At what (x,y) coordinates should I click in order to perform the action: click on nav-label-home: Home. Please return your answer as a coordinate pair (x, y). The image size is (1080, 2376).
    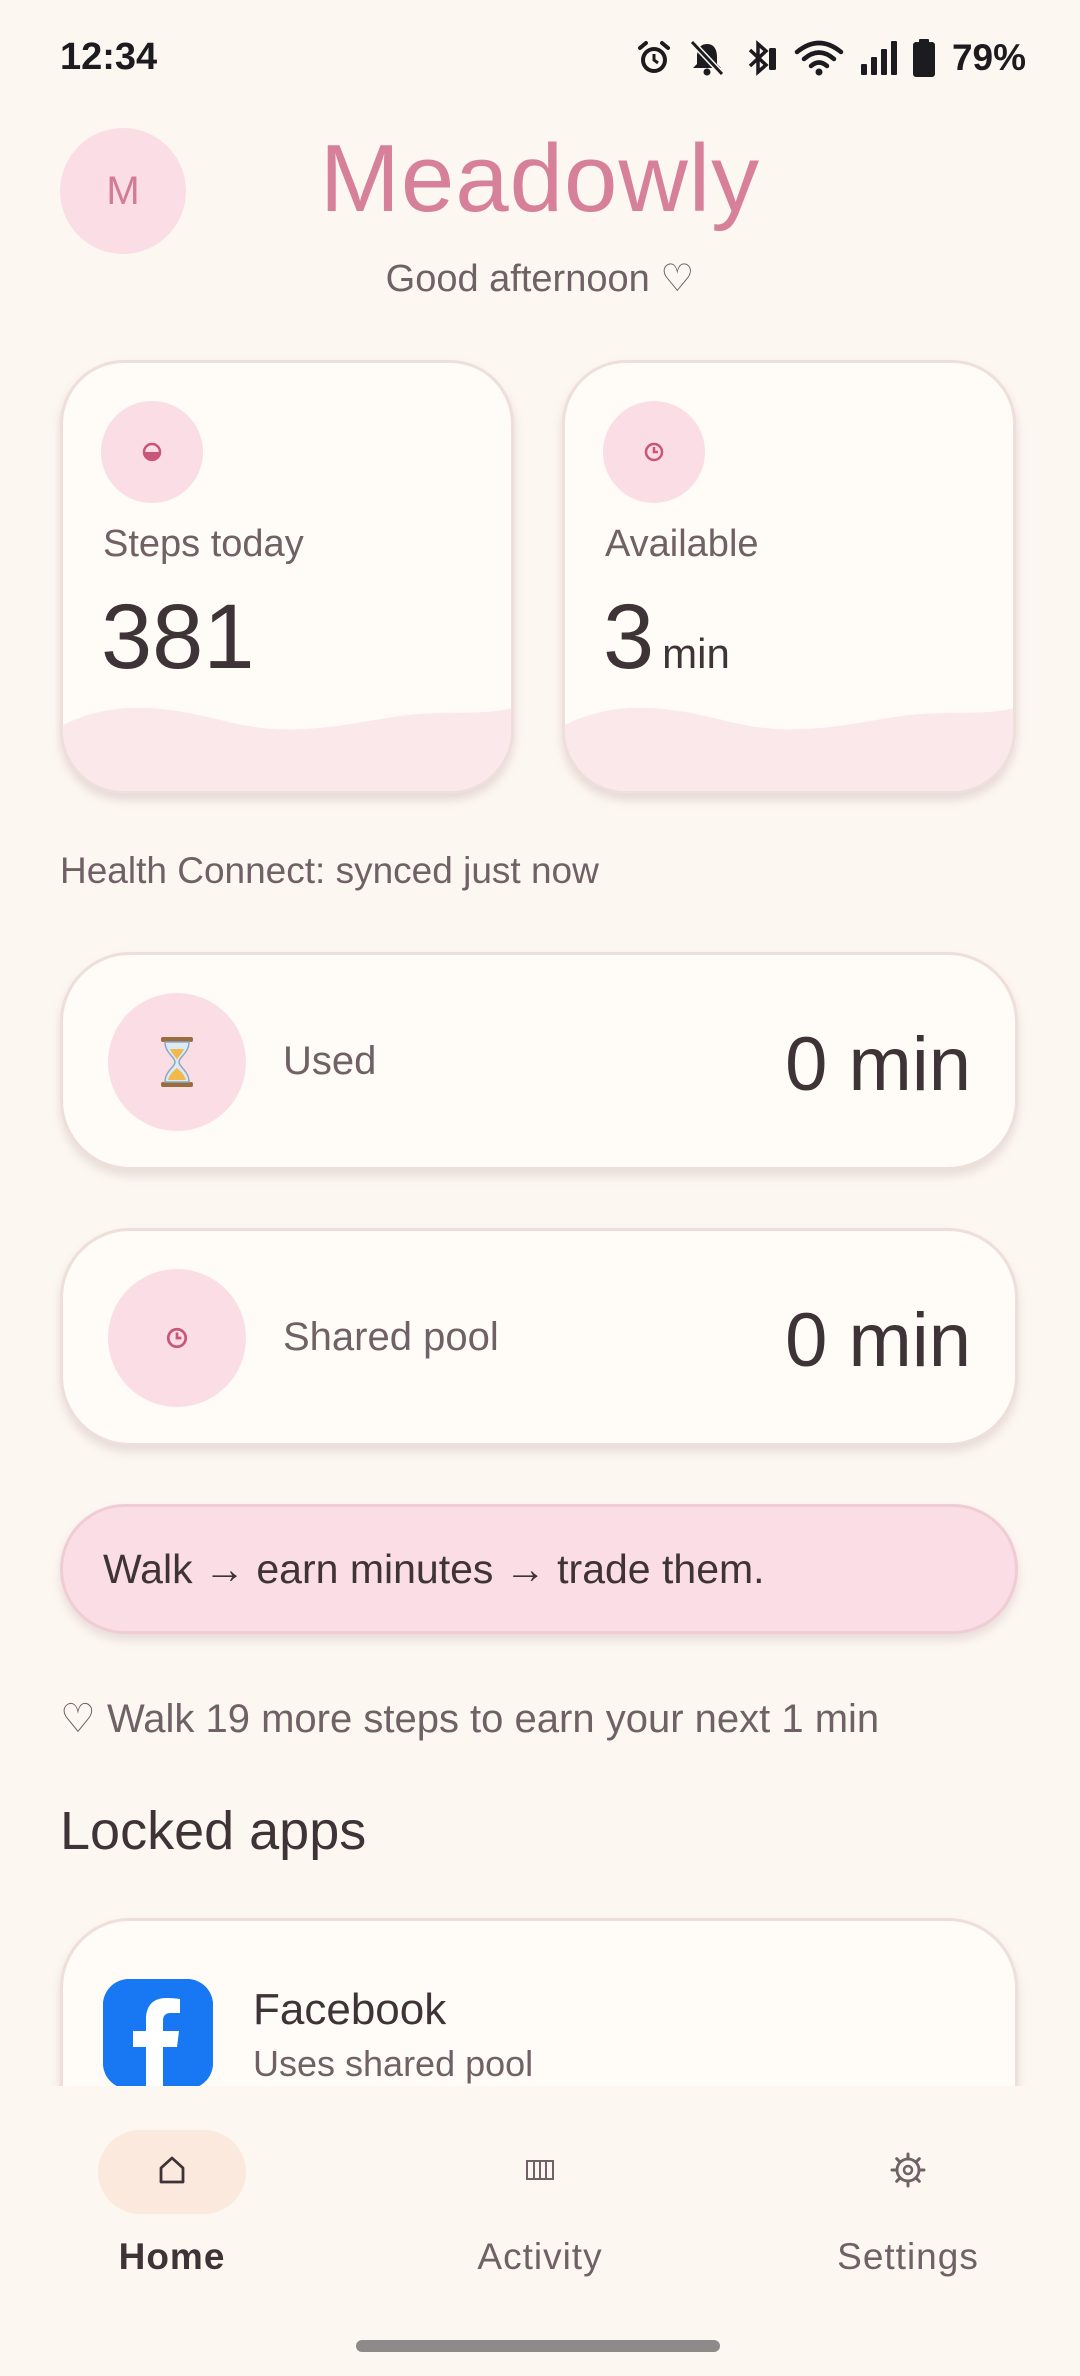
    Looking at the image, I should click on (172, 2256).